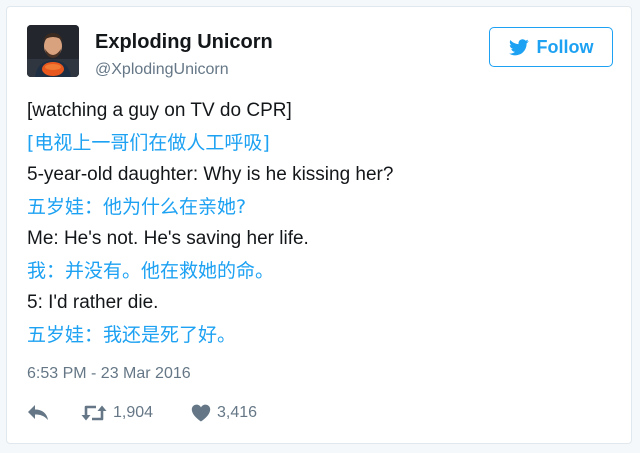 This screenshot has width=640, height=453. What do you see at coordinates (151, 271) in the screenshot?
I see `tweet-line-translation: 我：并没有。他在救她的命。` at bounding box center [151, 271].